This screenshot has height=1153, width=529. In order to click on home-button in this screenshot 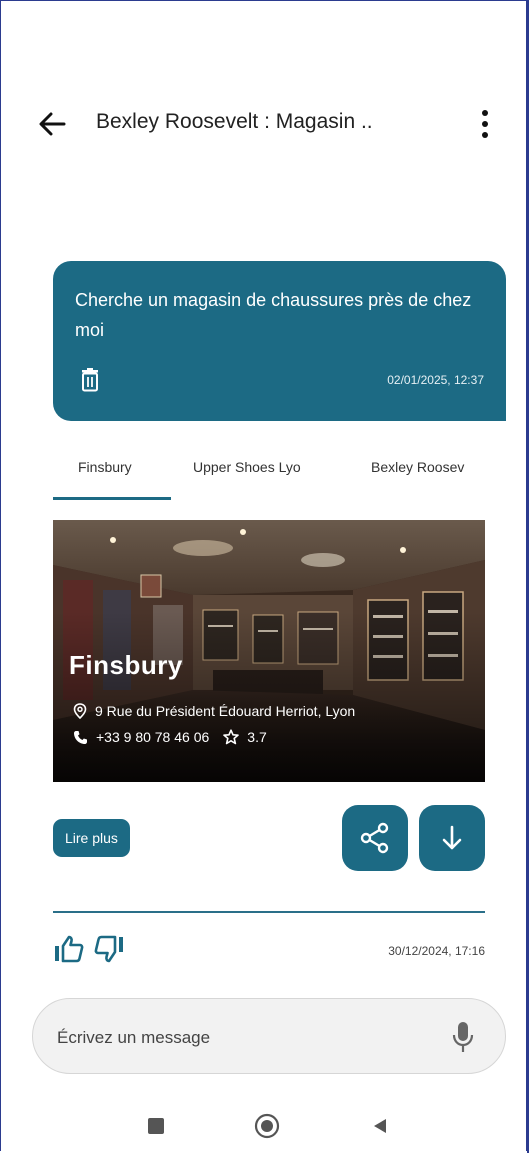, I will do `click(267, 1126)`.